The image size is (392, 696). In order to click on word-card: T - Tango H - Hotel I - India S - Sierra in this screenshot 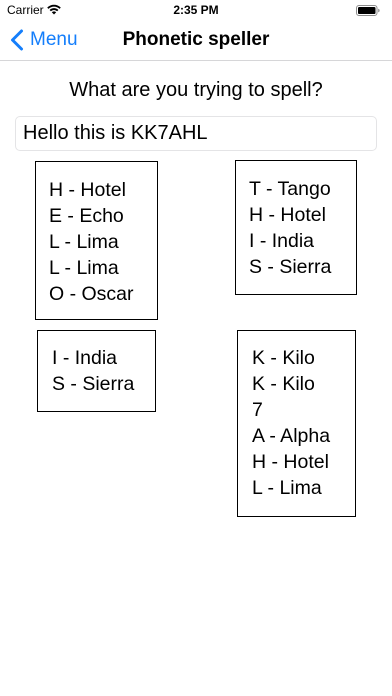, I will do `click(296, 227)`.